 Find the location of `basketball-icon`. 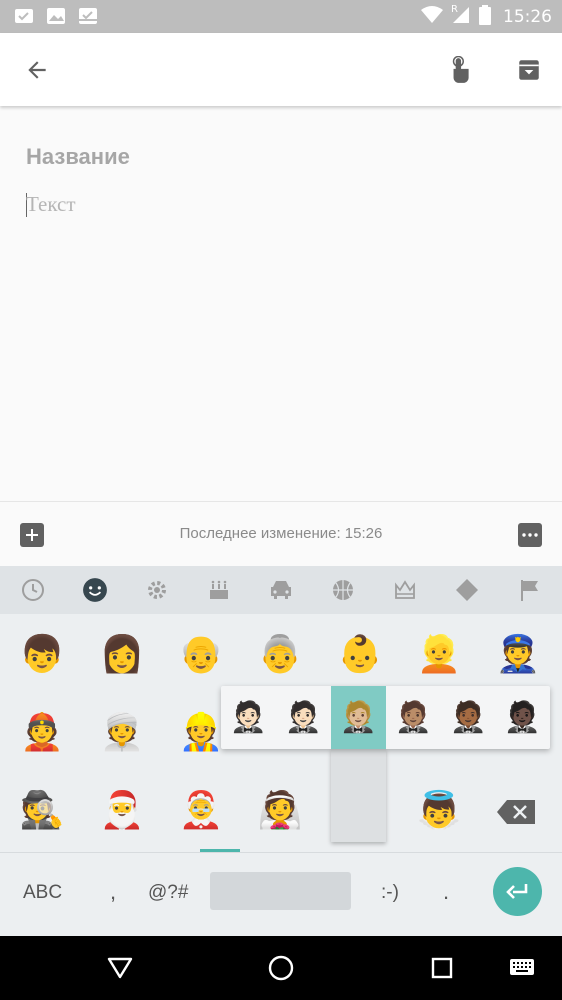

basketball-icon is located at coordinates (343, 590).